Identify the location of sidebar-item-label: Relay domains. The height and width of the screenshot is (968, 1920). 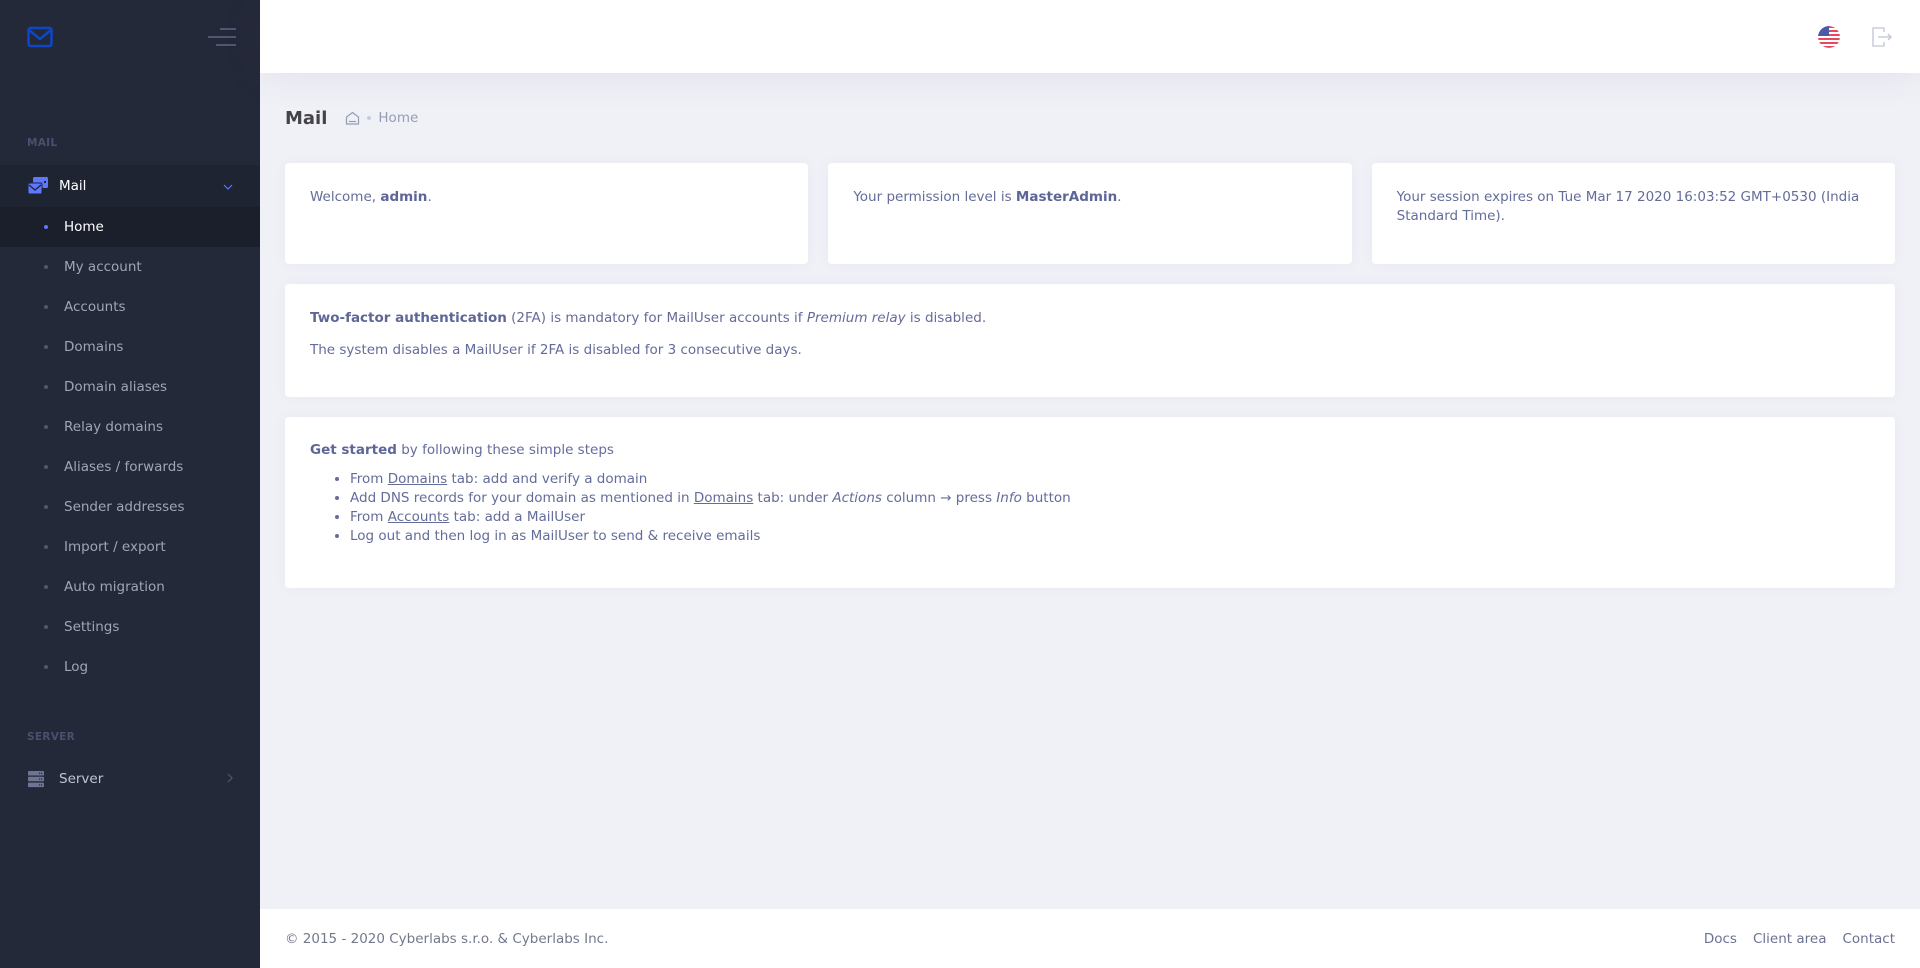
(113, 427).